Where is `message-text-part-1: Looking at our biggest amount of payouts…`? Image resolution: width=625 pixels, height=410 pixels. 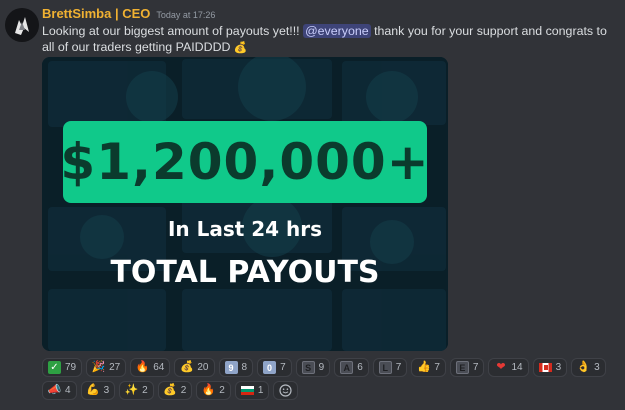 message-text-part-1: Looking at our biggest amount of payouts… is located at coordinates (173, 31).